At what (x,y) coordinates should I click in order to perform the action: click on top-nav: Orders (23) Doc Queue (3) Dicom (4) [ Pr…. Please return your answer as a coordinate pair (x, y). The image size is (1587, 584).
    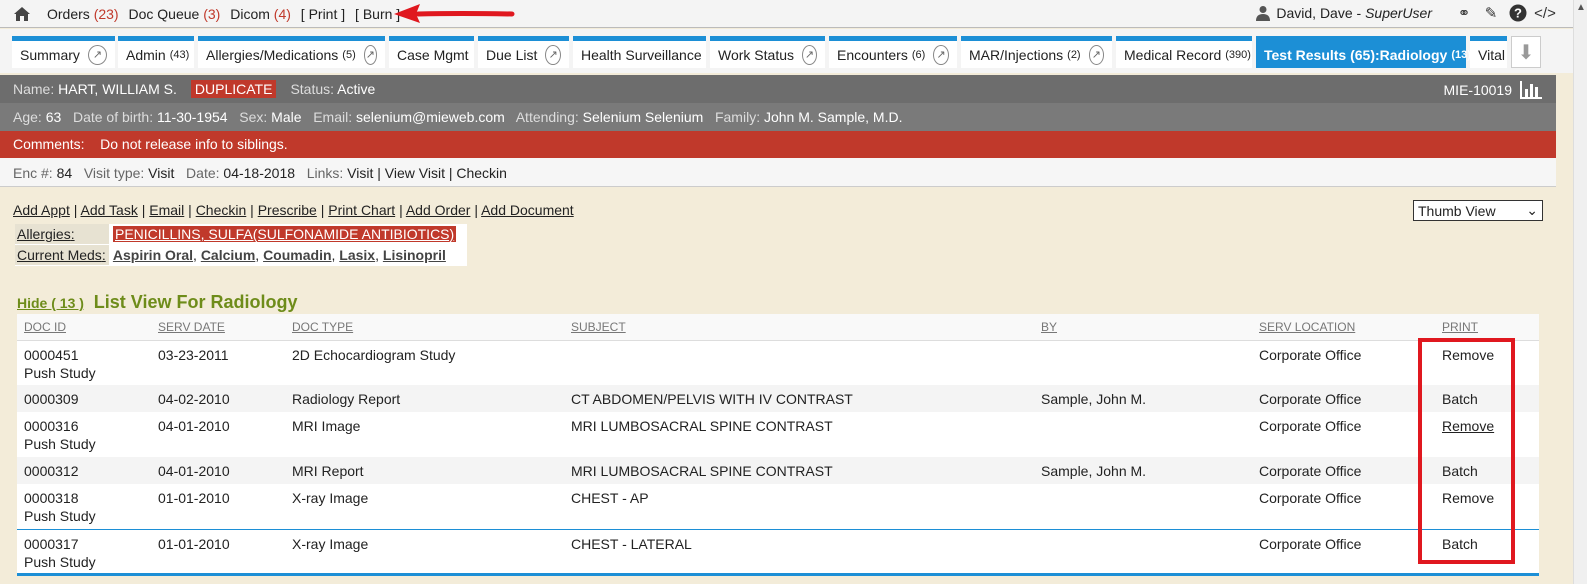
    Looking at the image, I should click on (226, 14).